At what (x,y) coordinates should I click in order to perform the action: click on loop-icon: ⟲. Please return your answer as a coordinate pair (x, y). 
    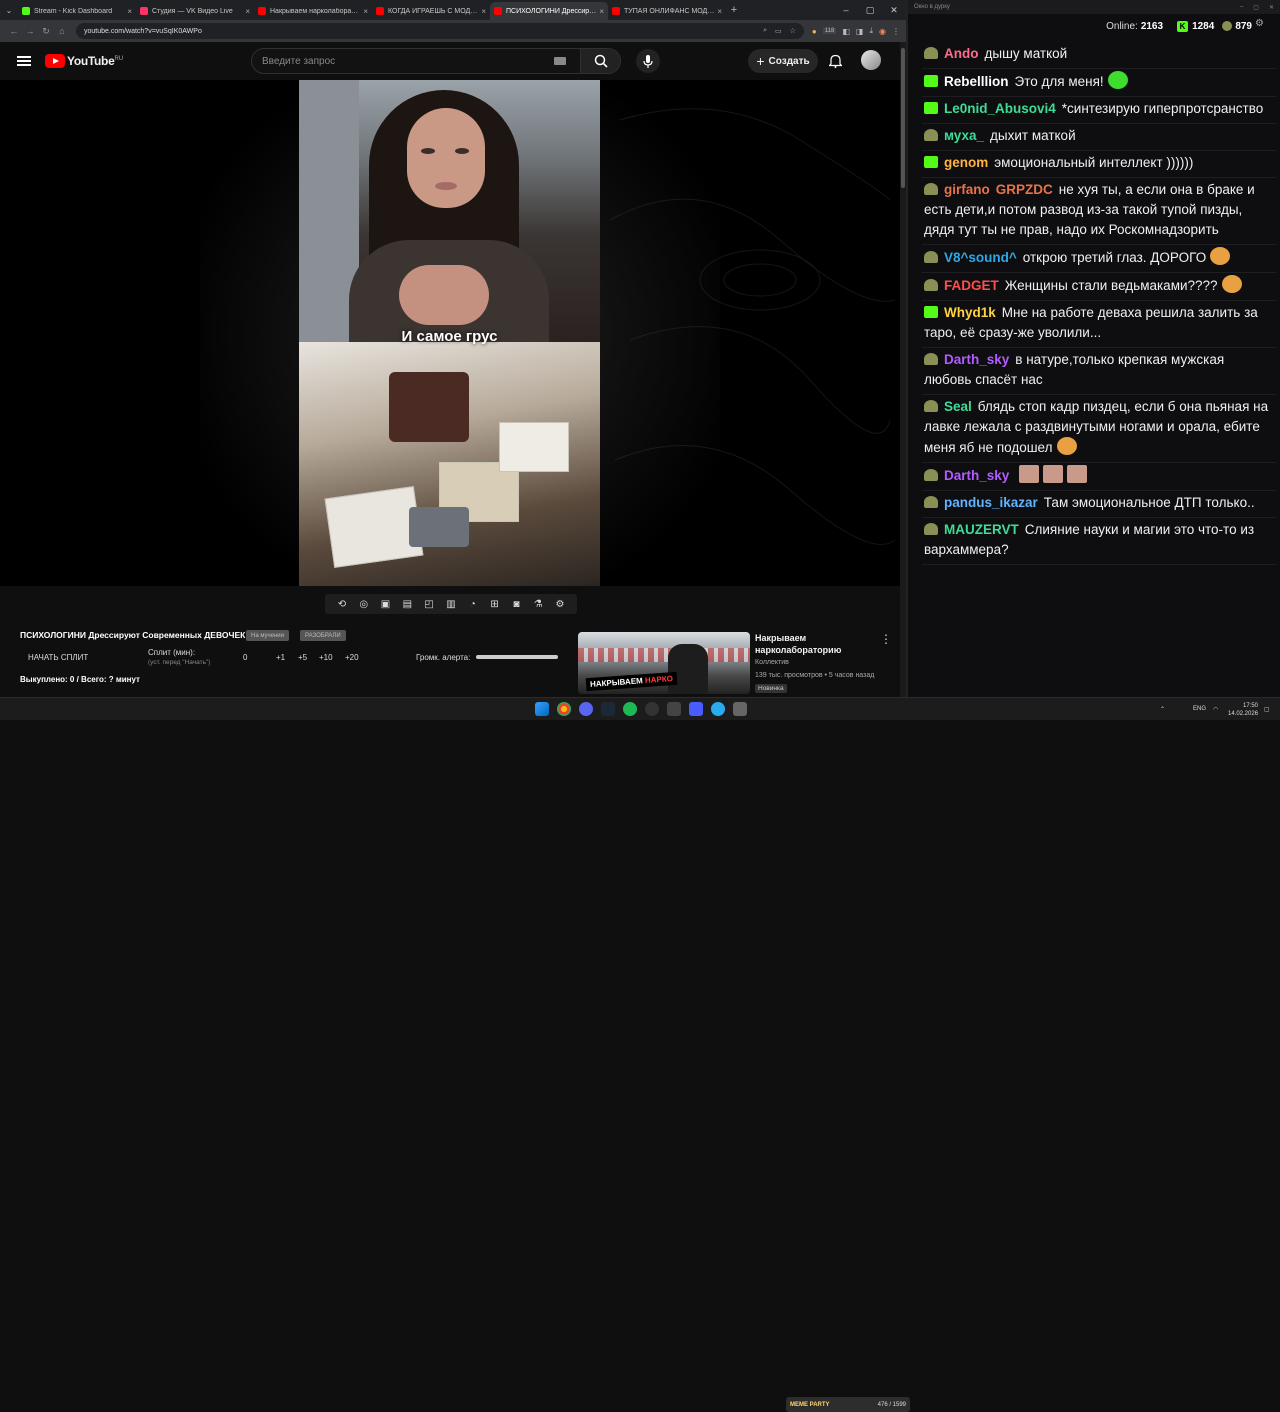
    Looking at the image, I should click on (341, 604).